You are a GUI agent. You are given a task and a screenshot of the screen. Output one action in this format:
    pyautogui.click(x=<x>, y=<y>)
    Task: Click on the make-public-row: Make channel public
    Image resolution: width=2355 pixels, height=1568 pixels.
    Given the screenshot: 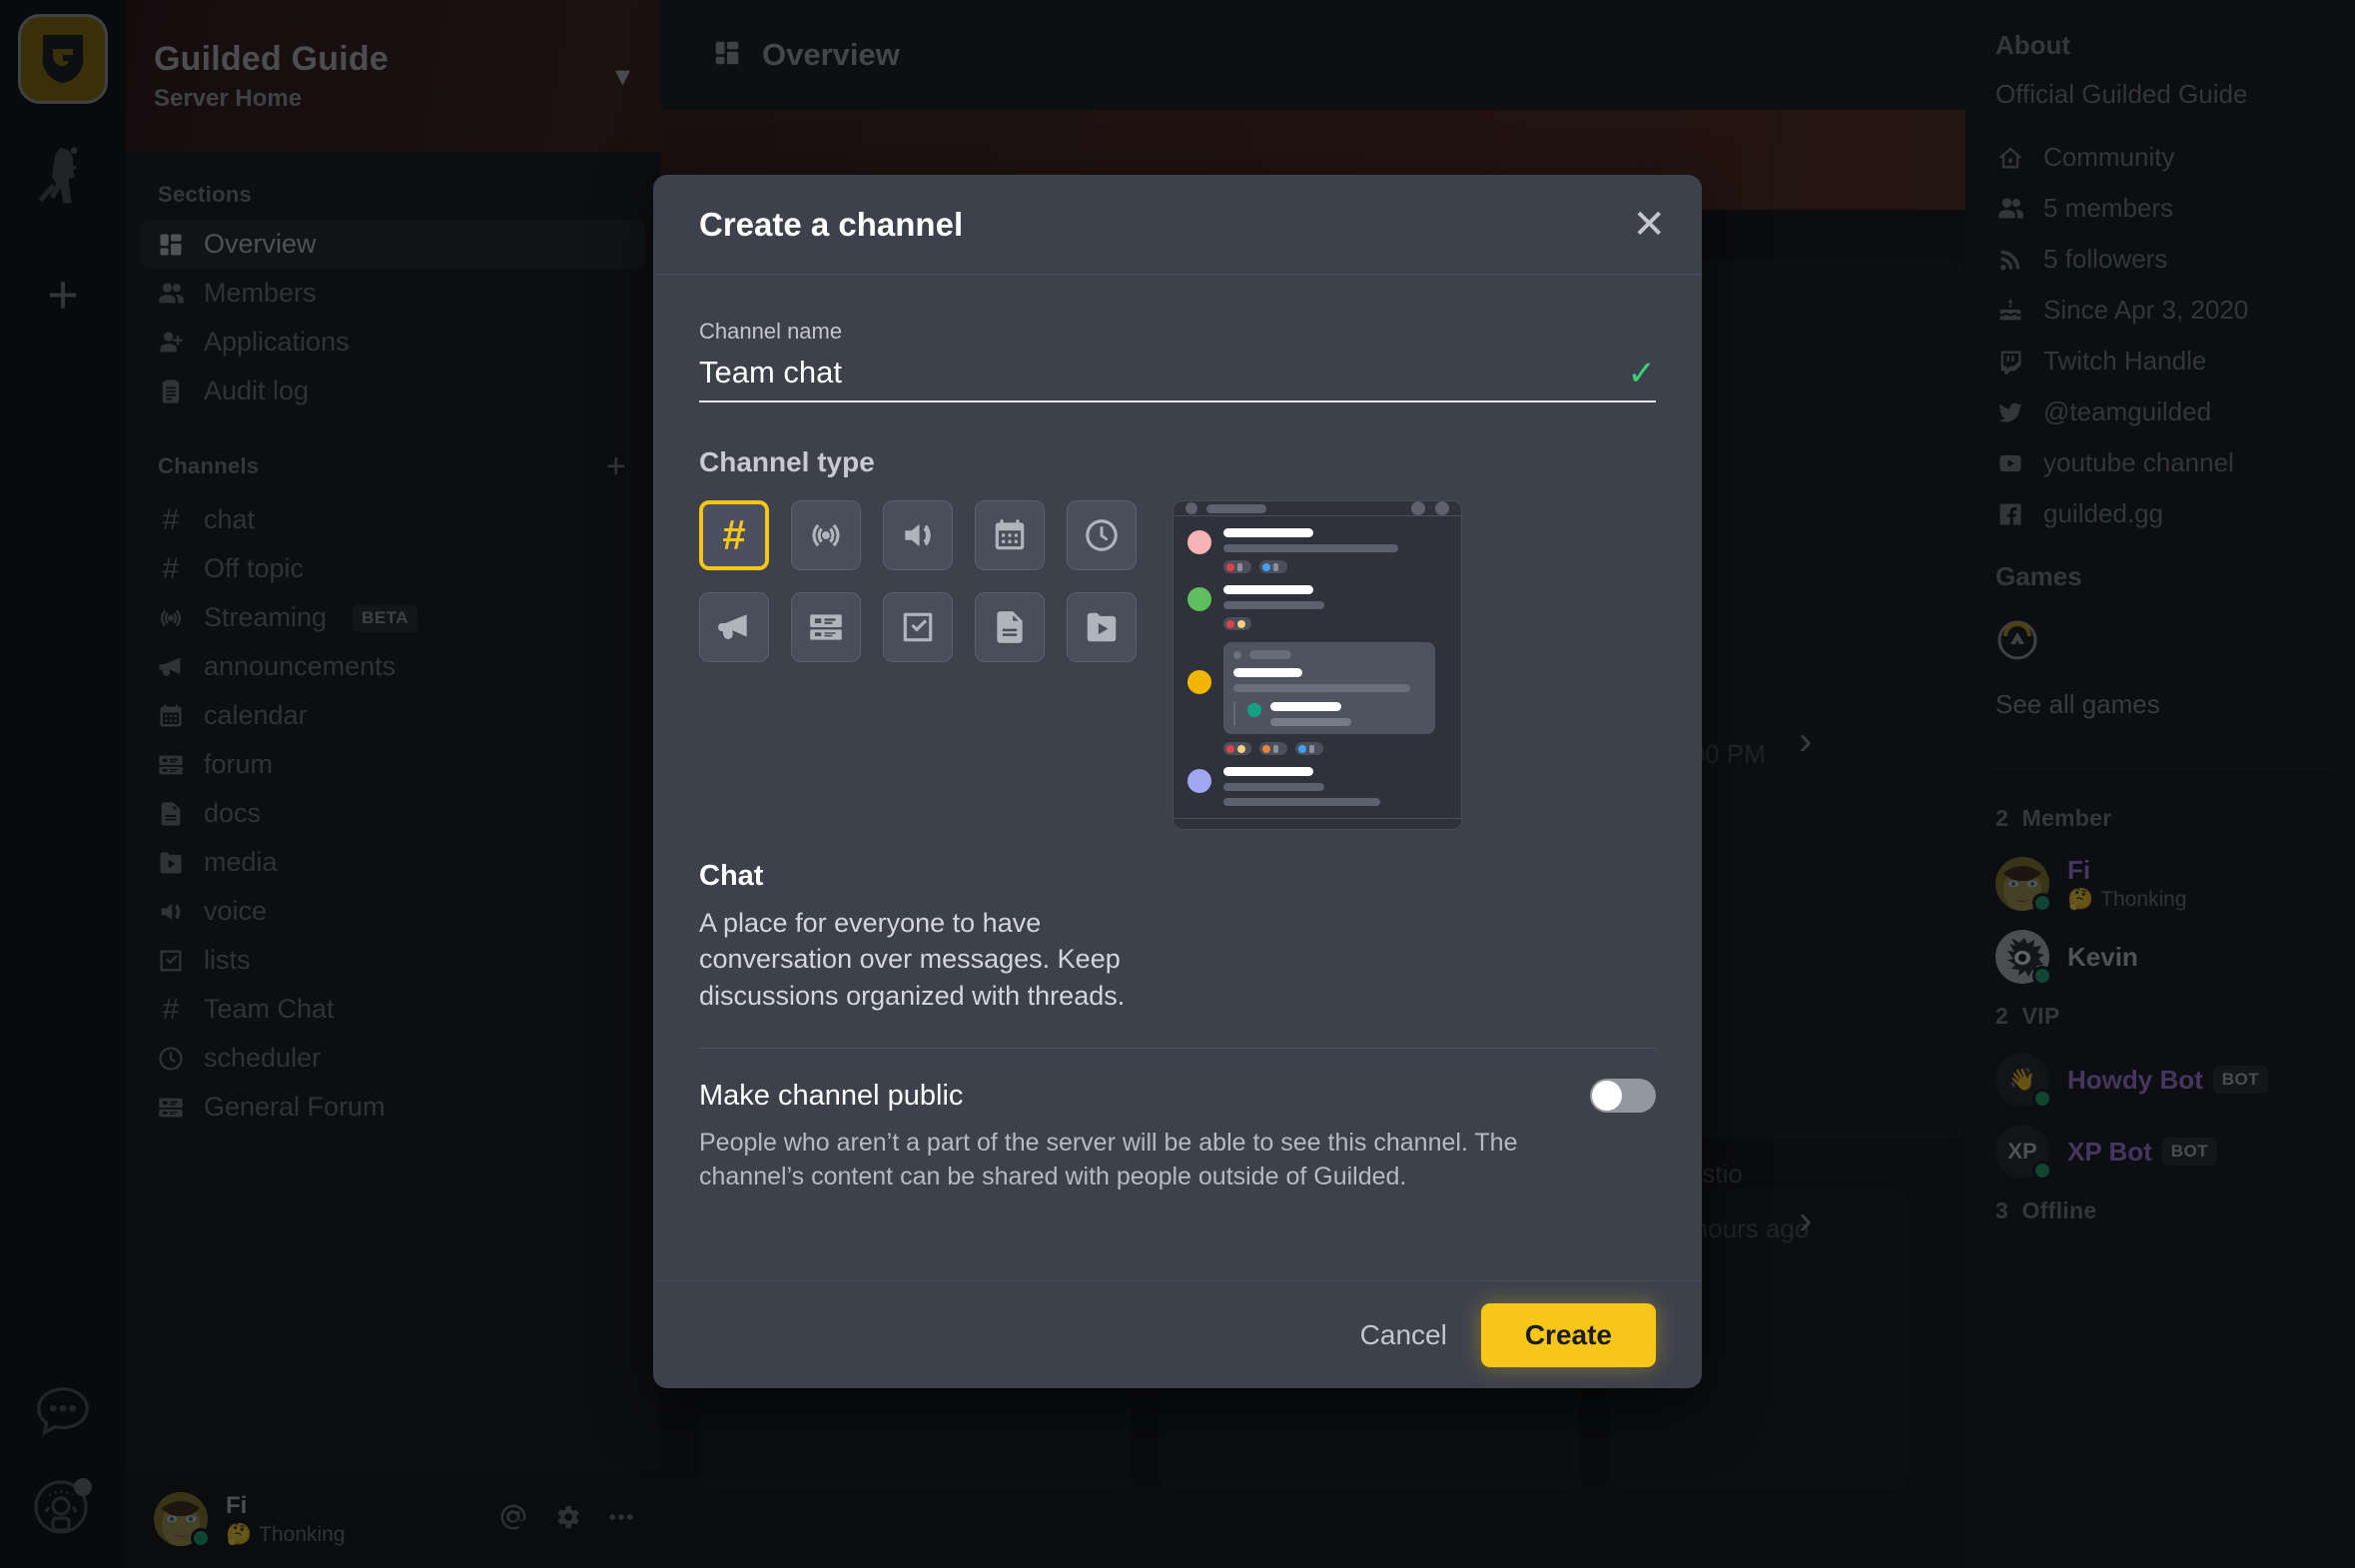 What is the action you would take?
    pyautogui.click(x=1177, y=1096)
    